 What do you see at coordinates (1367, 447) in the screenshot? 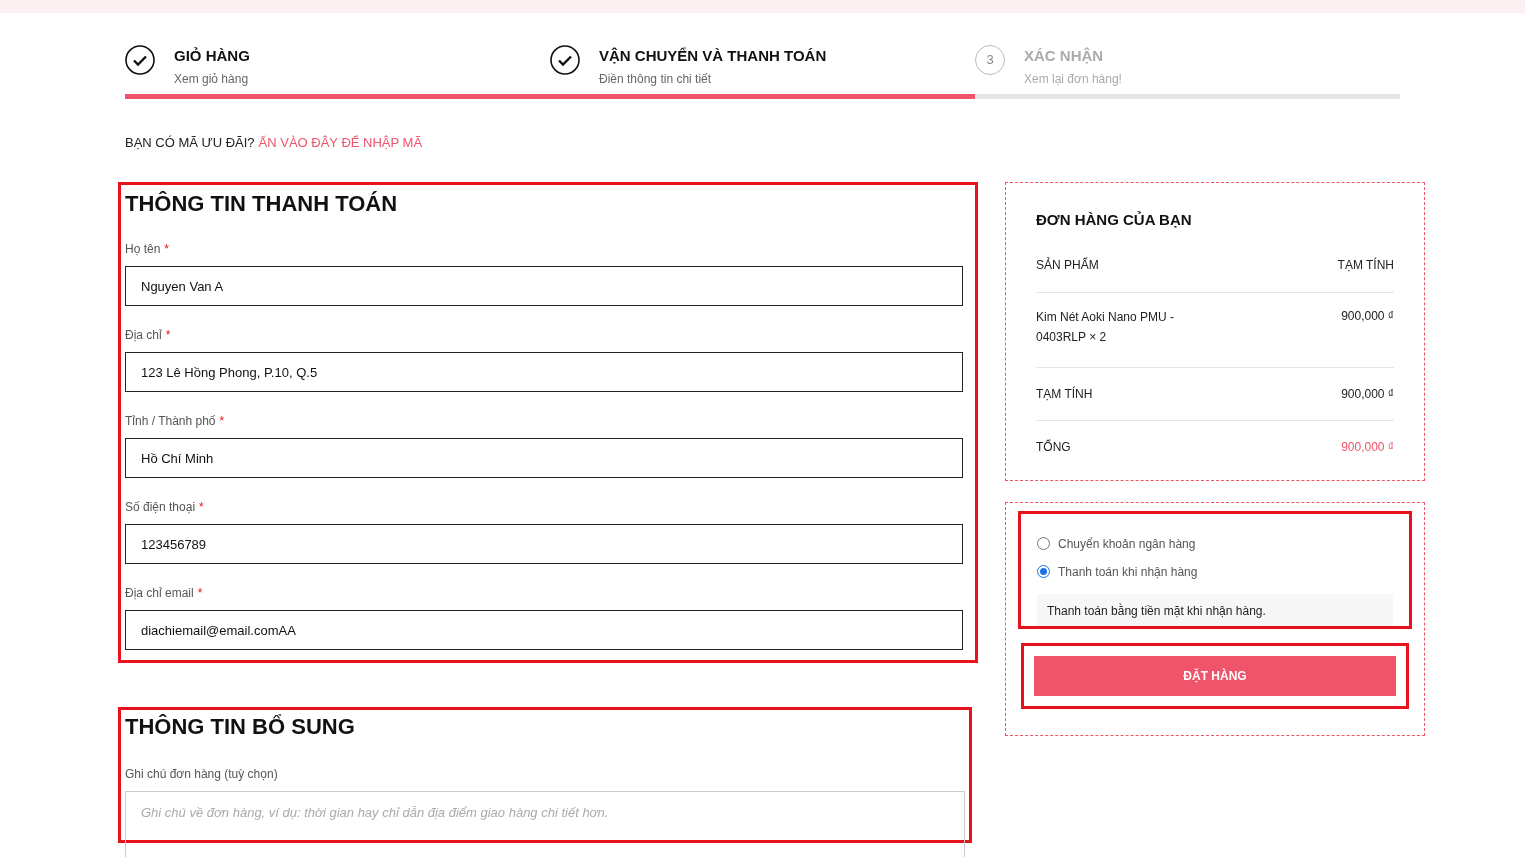
I see `total-value: 900,000 ₫` at bounding box center [1367, 447].